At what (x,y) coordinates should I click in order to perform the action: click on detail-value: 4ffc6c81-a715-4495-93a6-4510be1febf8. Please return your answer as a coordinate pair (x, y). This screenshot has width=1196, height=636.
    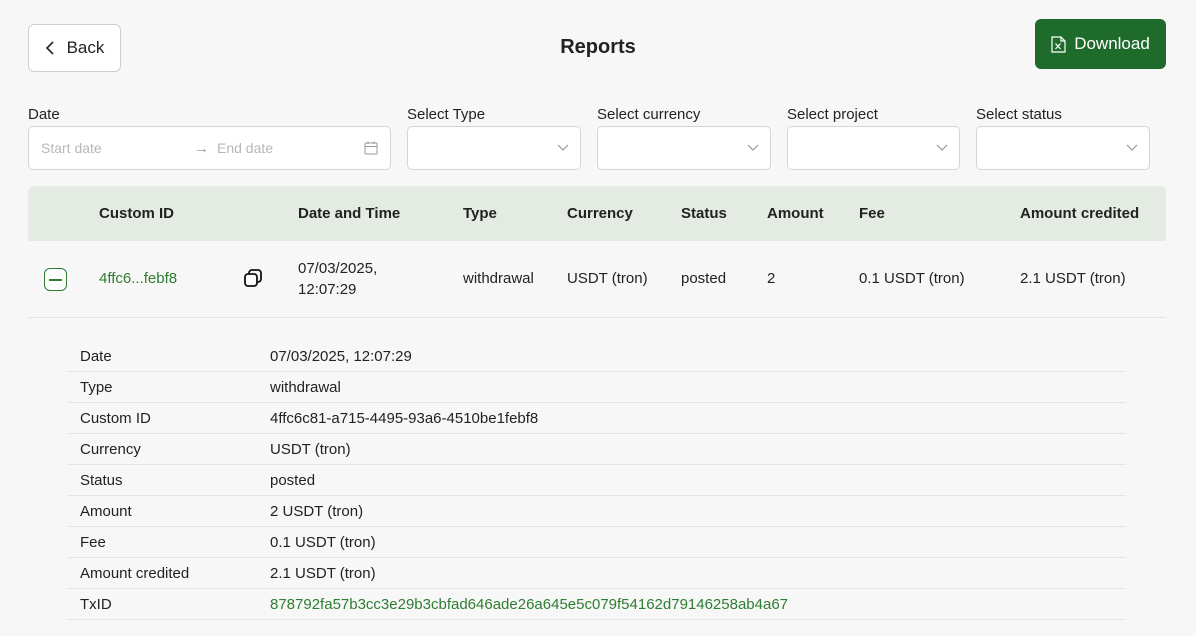
    Looking at the image, I should click on (404, 418).